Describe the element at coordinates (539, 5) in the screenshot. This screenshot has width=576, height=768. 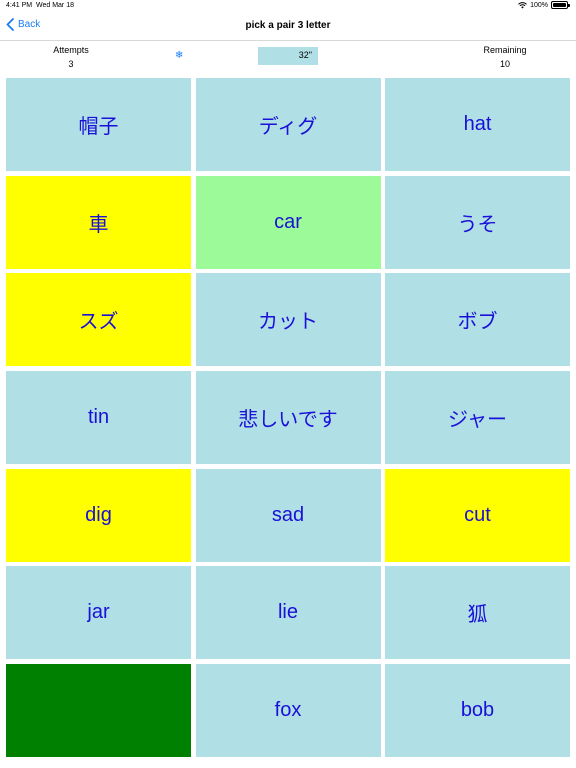
I see `battery-percent: 100%` at that location.